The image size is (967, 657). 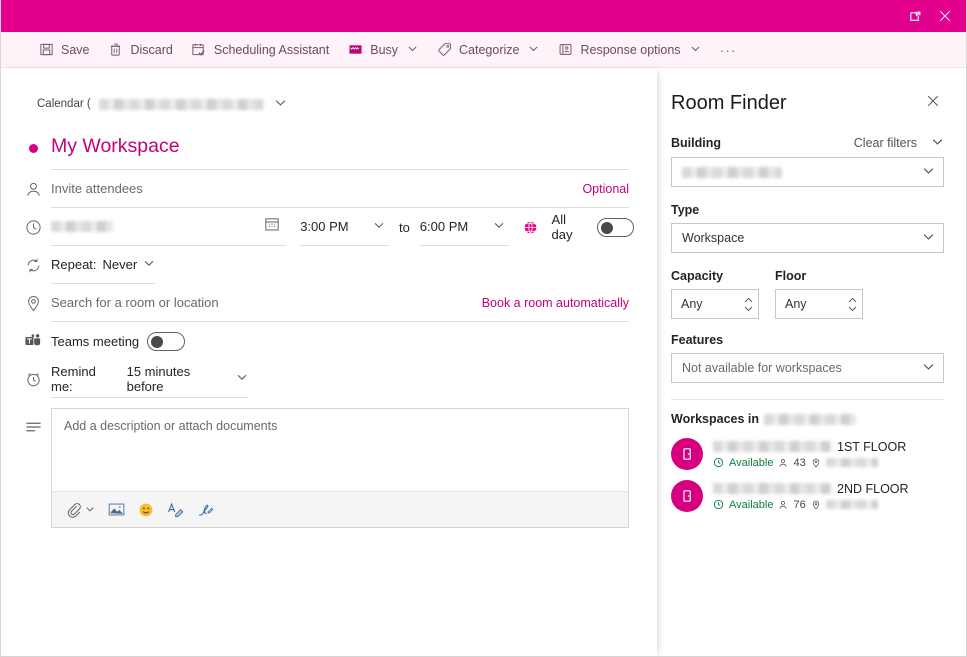 I want to click on response-options-label: Response options, so click(x=630, y=49).